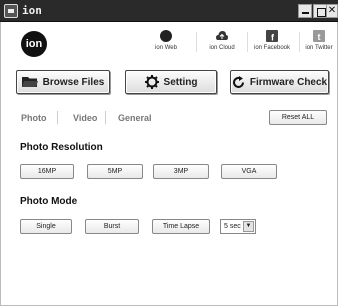  I want to click on twitter-icon: t, so click(319, 36).